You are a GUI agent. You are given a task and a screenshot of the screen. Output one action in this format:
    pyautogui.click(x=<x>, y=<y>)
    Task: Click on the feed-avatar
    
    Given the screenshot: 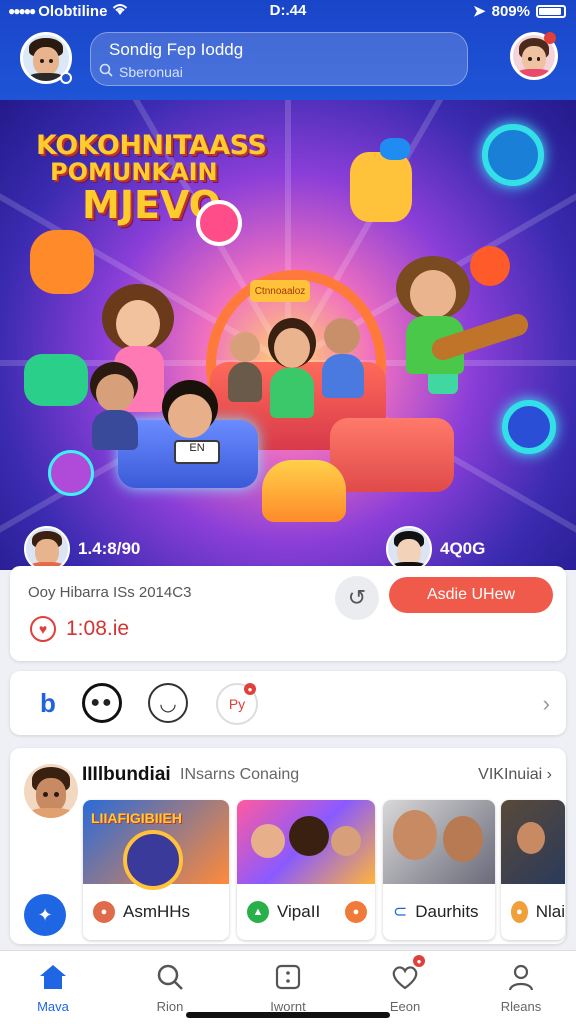 What is the action you would take?
    pyautogui.click(x=51, y=791)
    